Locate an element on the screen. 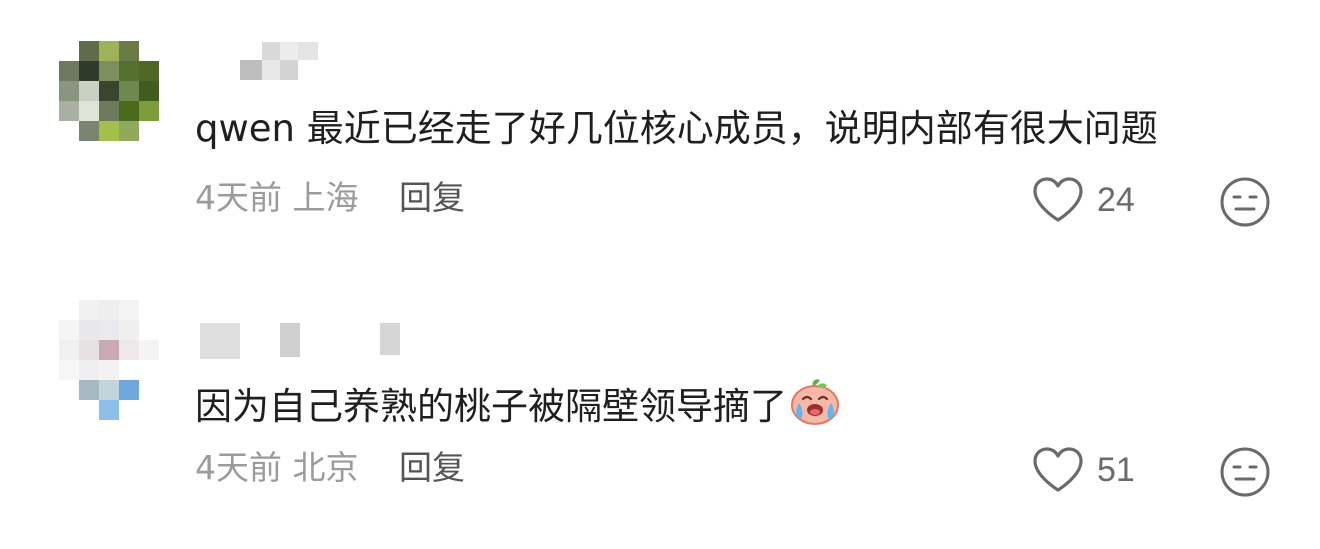  like-count: 24 is located at coordinates (1116, 199).